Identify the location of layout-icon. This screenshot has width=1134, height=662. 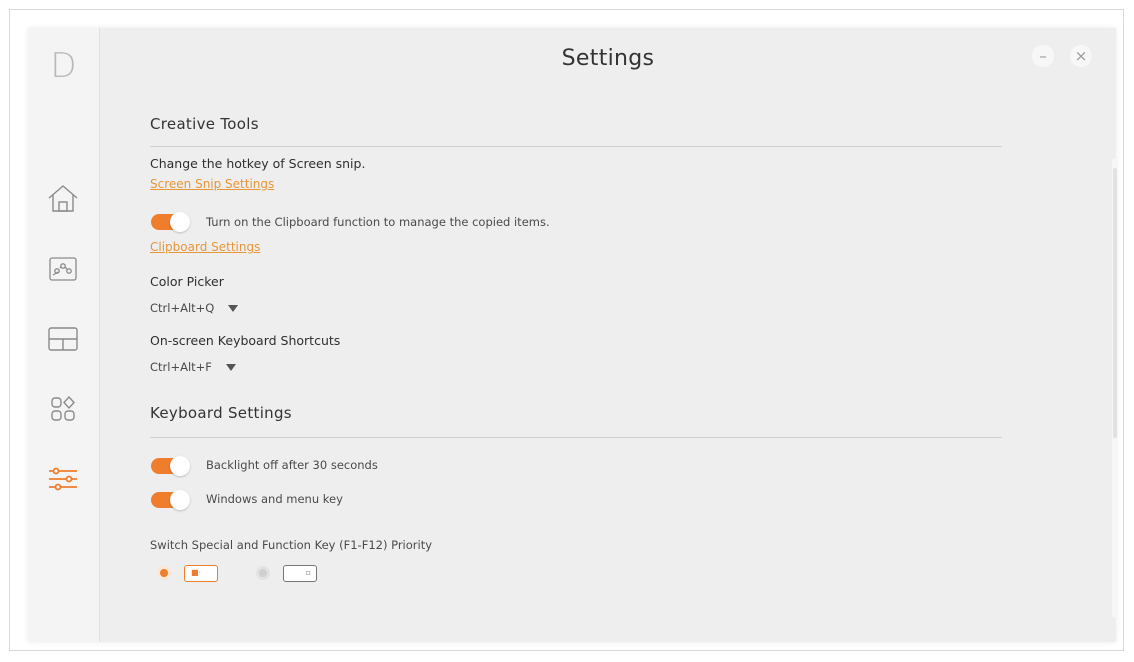
(63, 339).